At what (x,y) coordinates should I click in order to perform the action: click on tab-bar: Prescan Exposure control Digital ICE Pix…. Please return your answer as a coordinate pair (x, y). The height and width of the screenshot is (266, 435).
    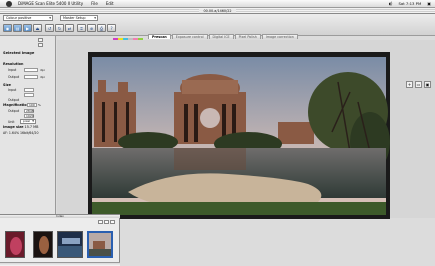
    Looking at the image, I should click on (223, 36).